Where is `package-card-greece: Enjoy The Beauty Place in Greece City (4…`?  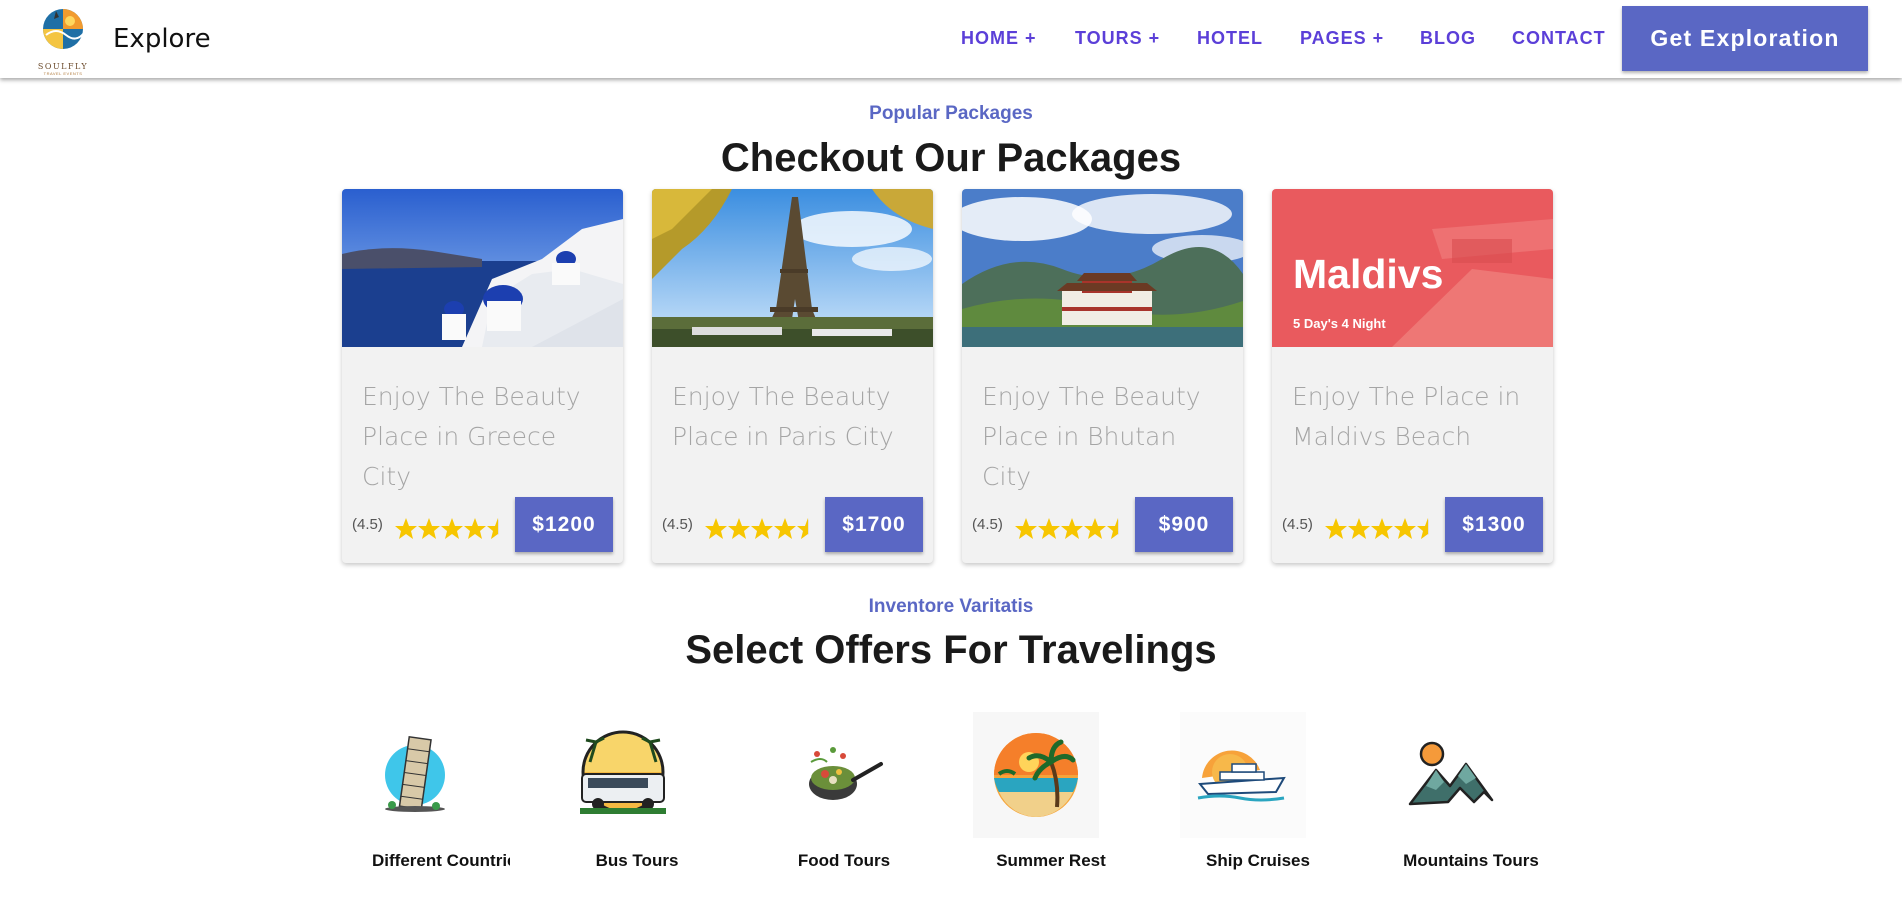 package-card-greece: Enjoy The Beauty Place in Greece City (4… is located at coordinates (482, 376).